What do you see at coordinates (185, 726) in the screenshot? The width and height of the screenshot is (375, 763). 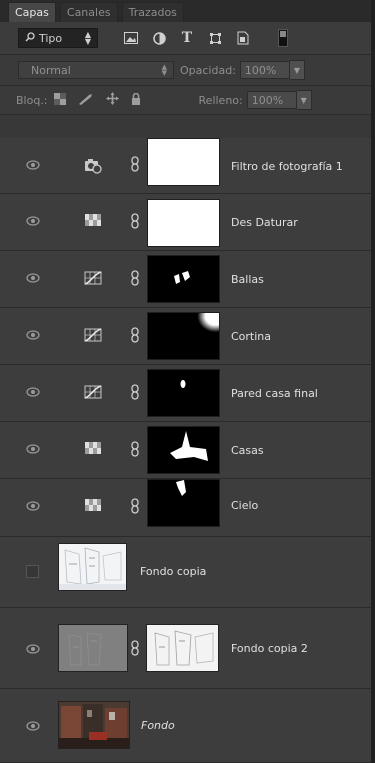 I see `layer-row: Fondo` at bounding box center [185, 726].